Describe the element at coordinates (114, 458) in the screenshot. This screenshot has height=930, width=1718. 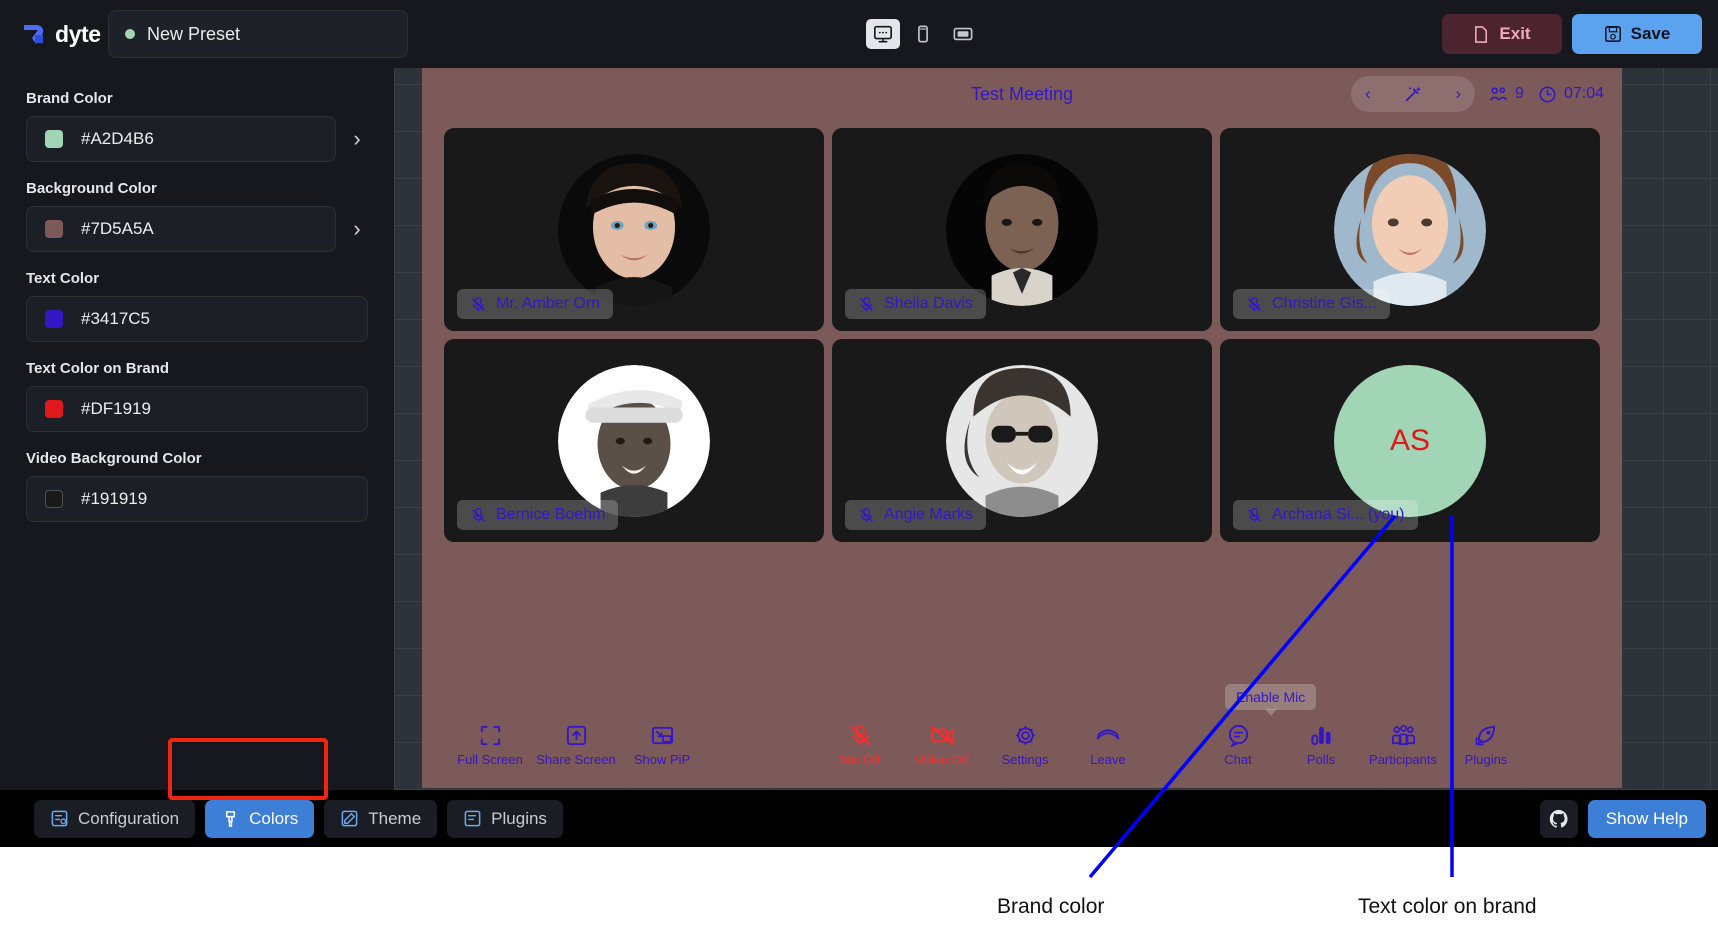
I see `field-label: Video Background Color` at that location.